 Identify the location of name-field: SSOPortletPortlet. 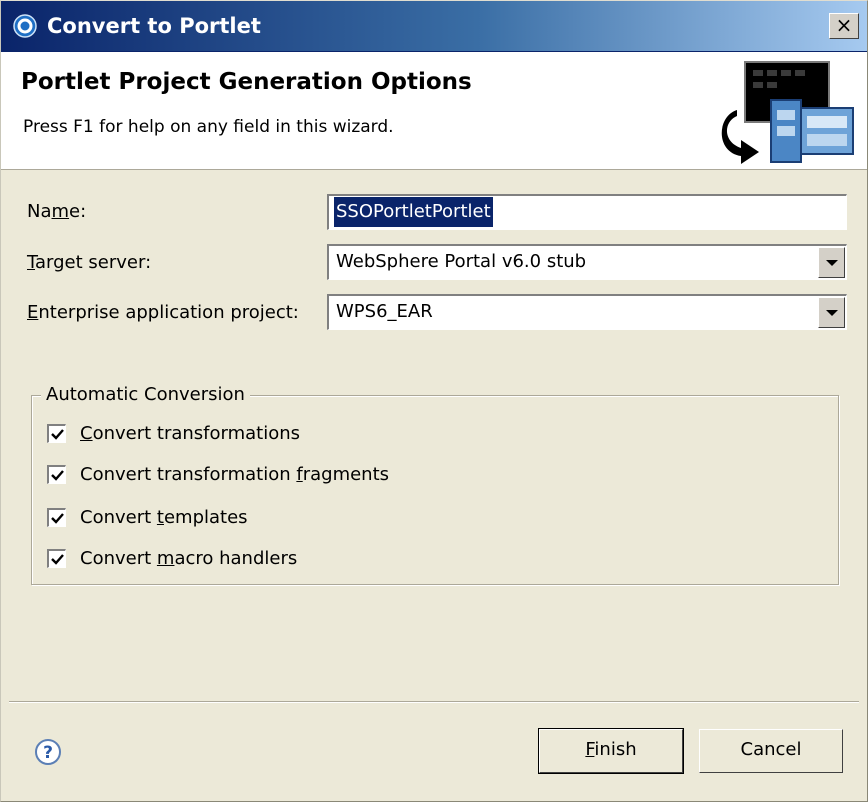
(587, 212).